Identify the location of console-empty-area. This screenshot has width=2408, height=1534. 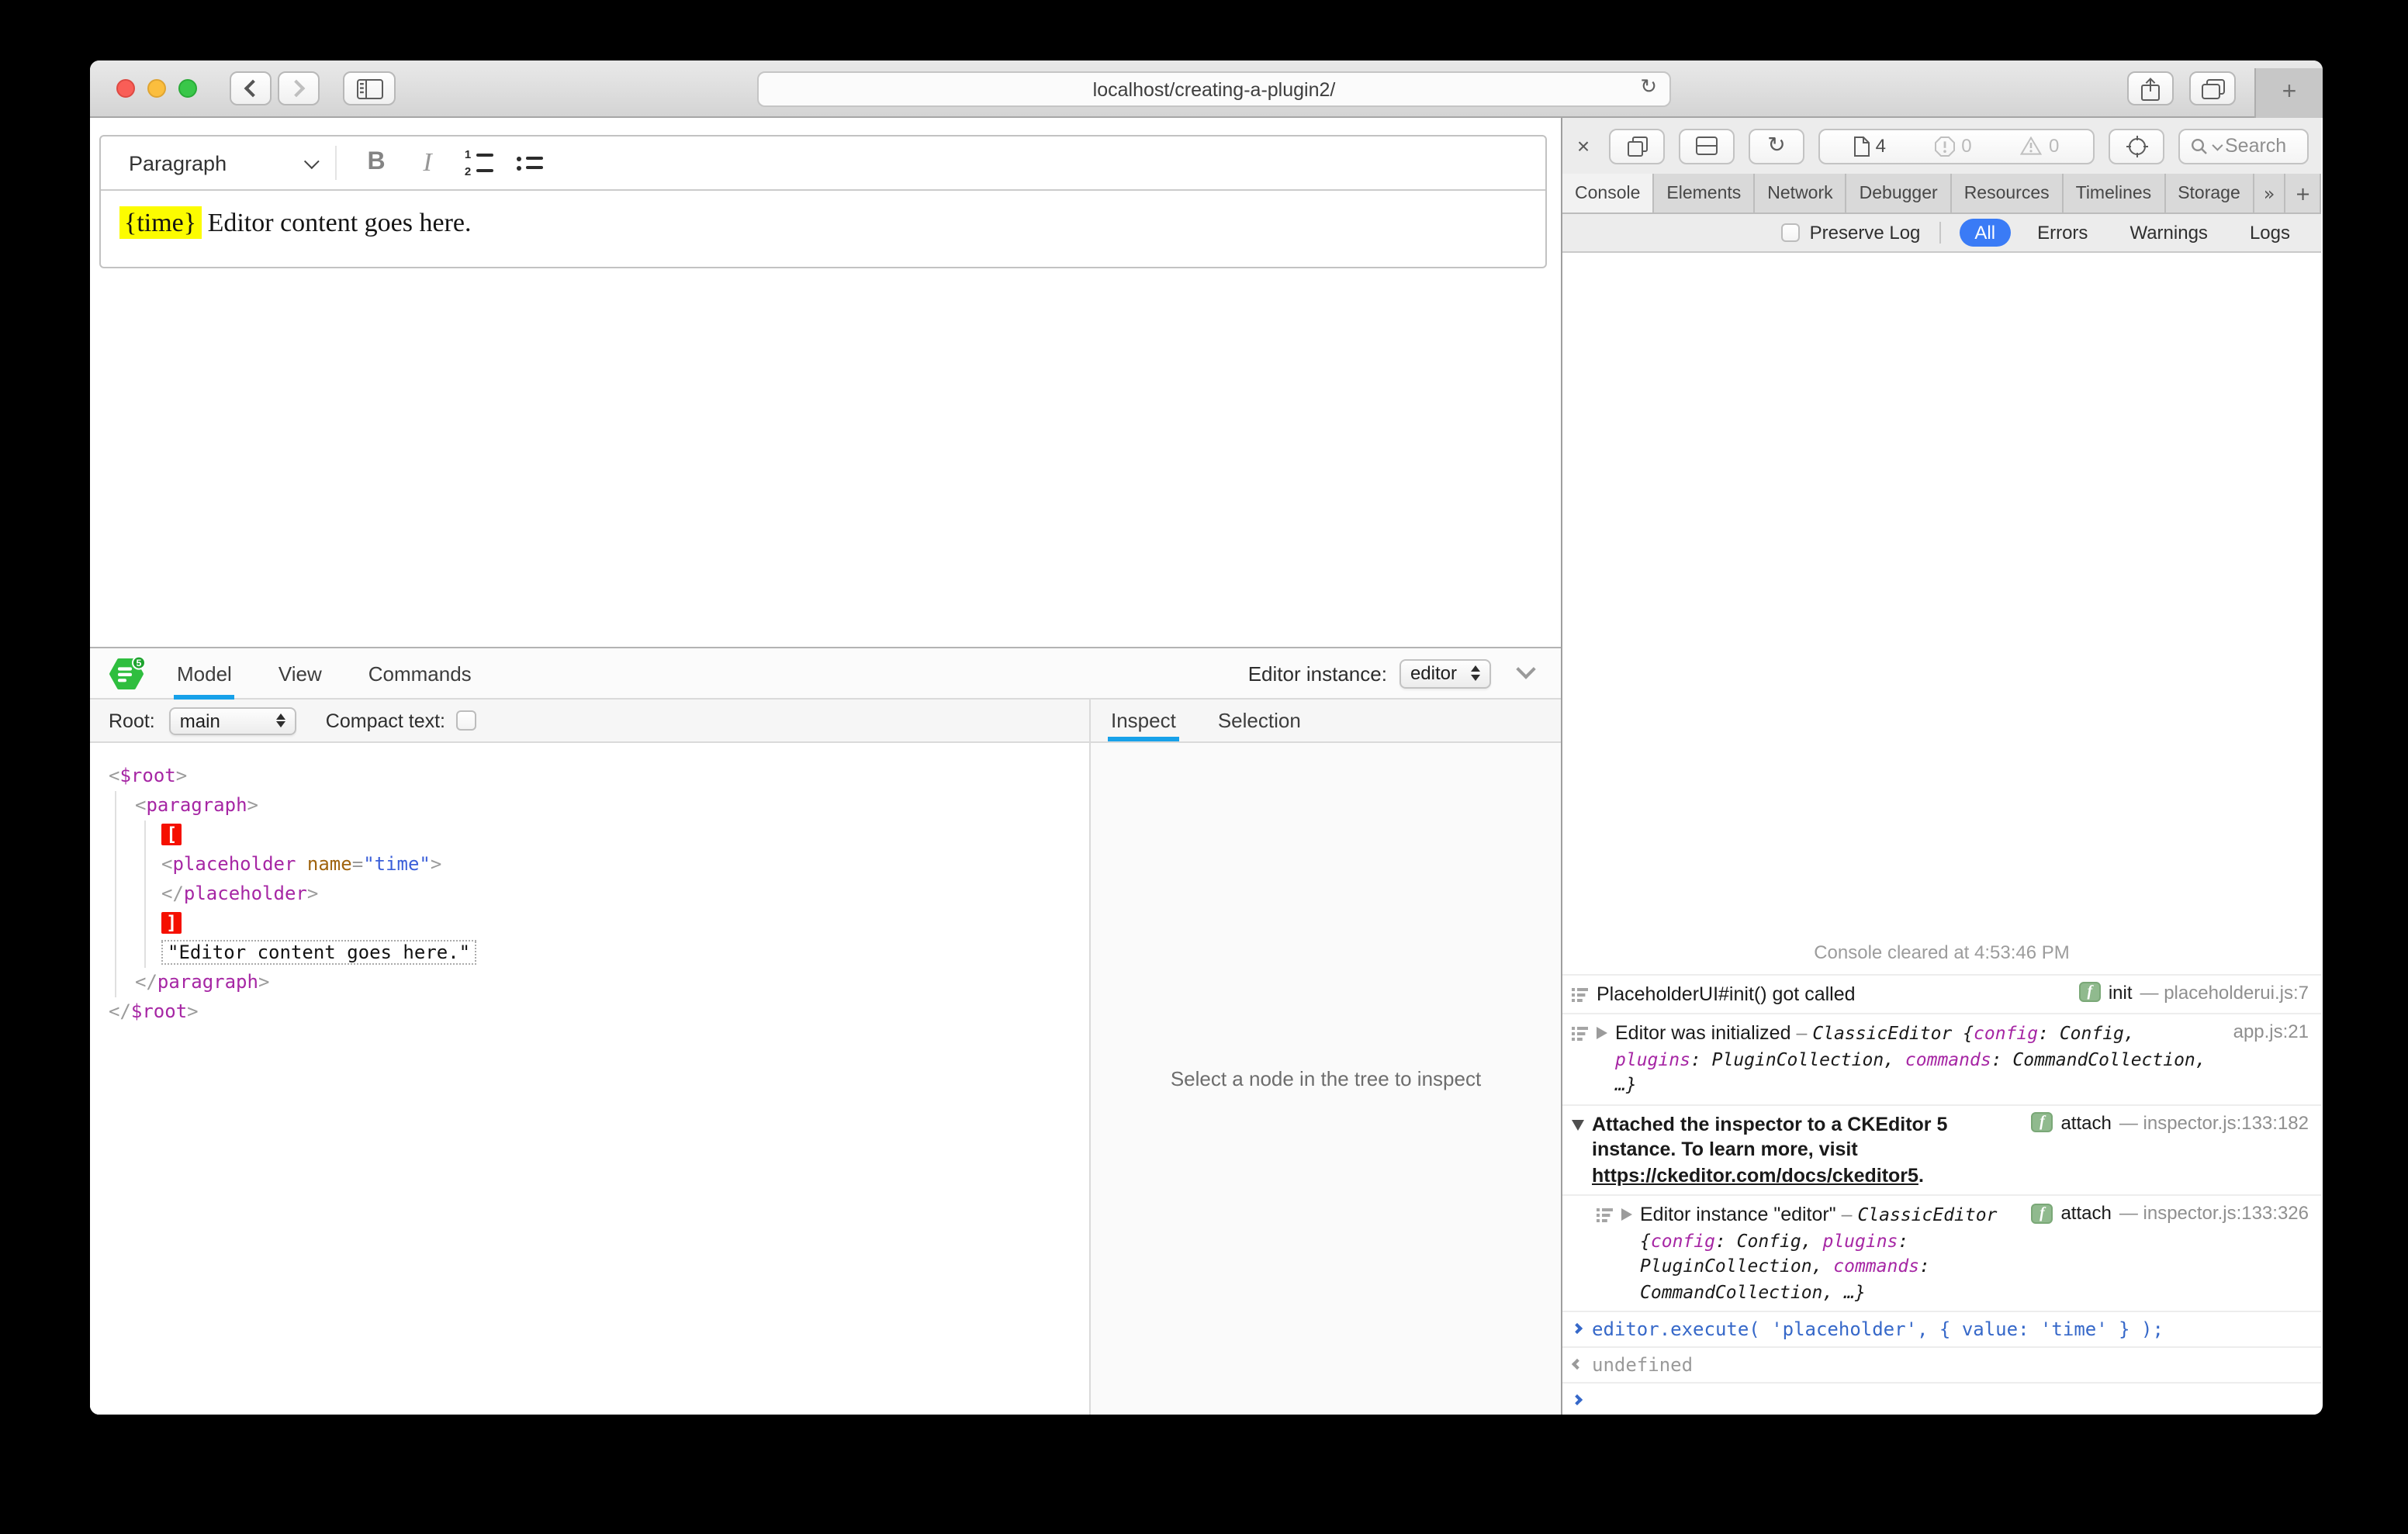
(1941, 594).